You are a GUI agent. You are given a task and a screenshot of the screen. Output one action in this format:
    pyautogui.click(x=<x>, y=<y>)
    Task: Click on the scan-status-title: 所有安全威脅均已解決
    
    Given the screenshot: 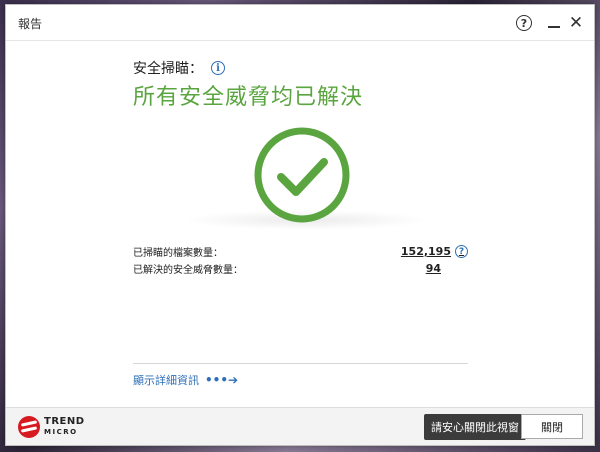 What is the action you would take?
    pyautogui.click(x=248, y=97)
    